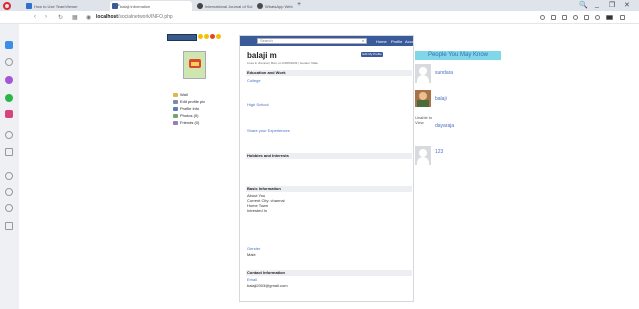 This screenshot has height=309, width=639. Describe the element at coordinates (612, 5) in the screenshot. I see `restore-icon: ❐` at that location.